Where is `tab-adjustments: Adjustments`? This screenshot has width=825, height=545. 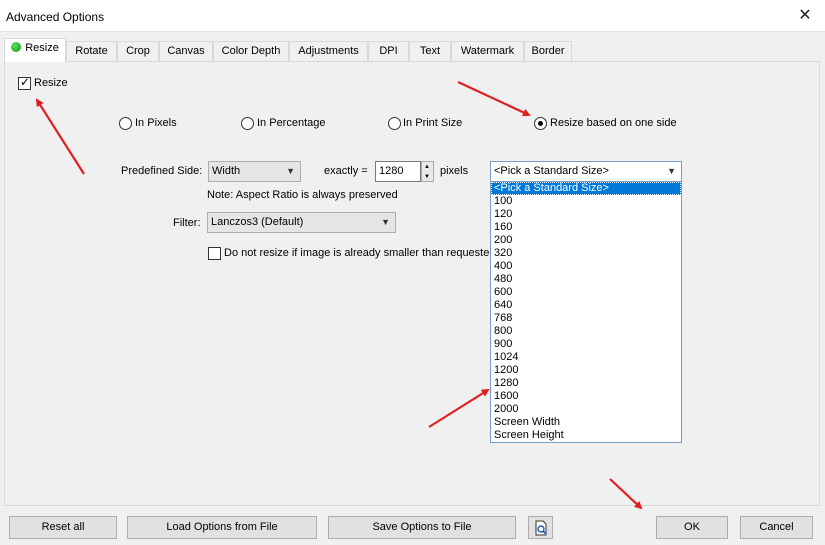 tab-adjustments: Adjustments is located at coordinates (328, 51).